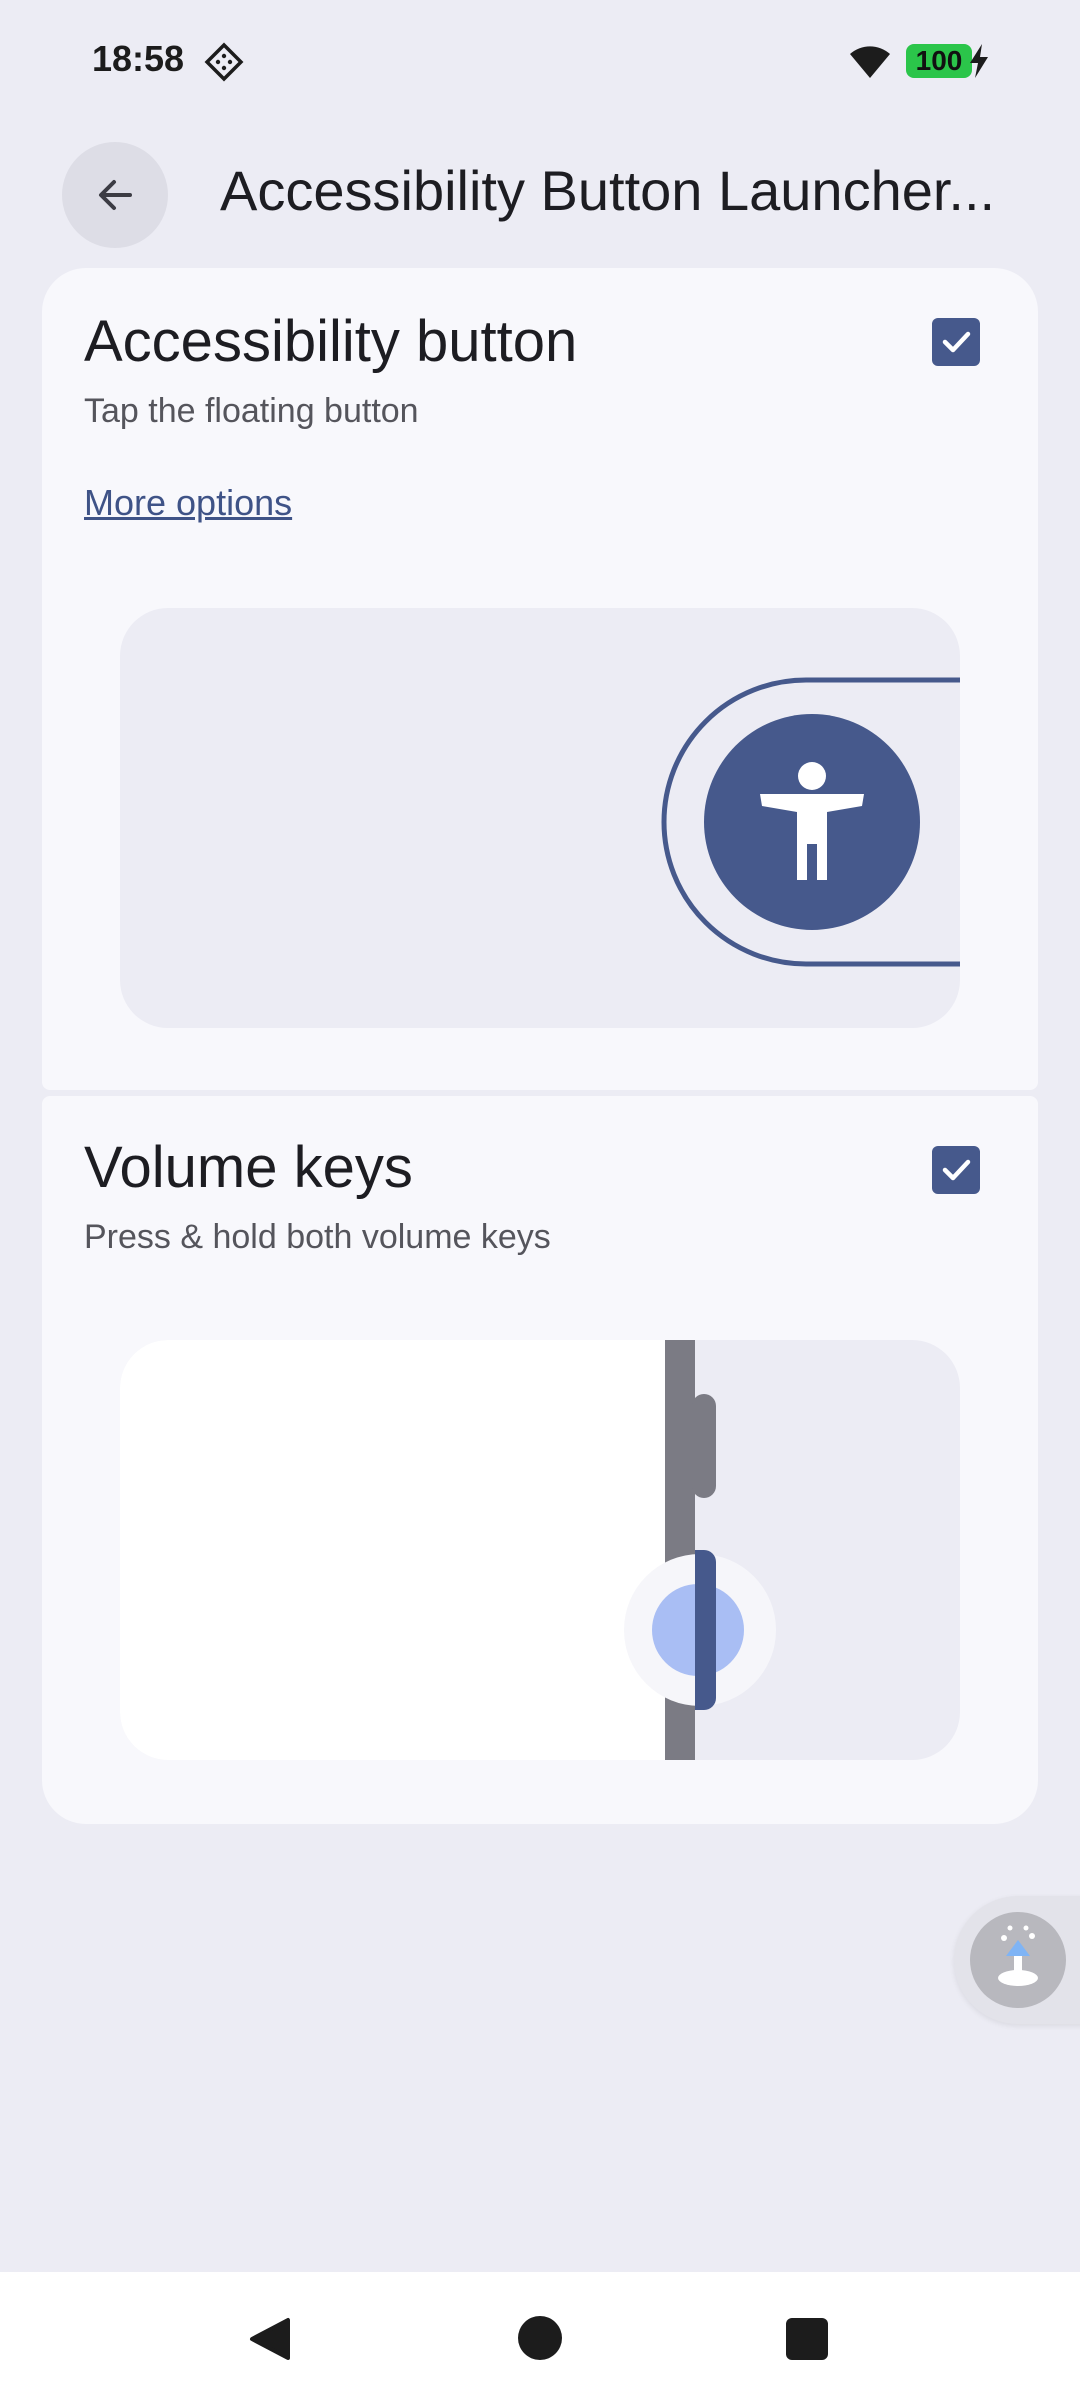  I want to click on system-navigation-bar, so click(540, 2336).